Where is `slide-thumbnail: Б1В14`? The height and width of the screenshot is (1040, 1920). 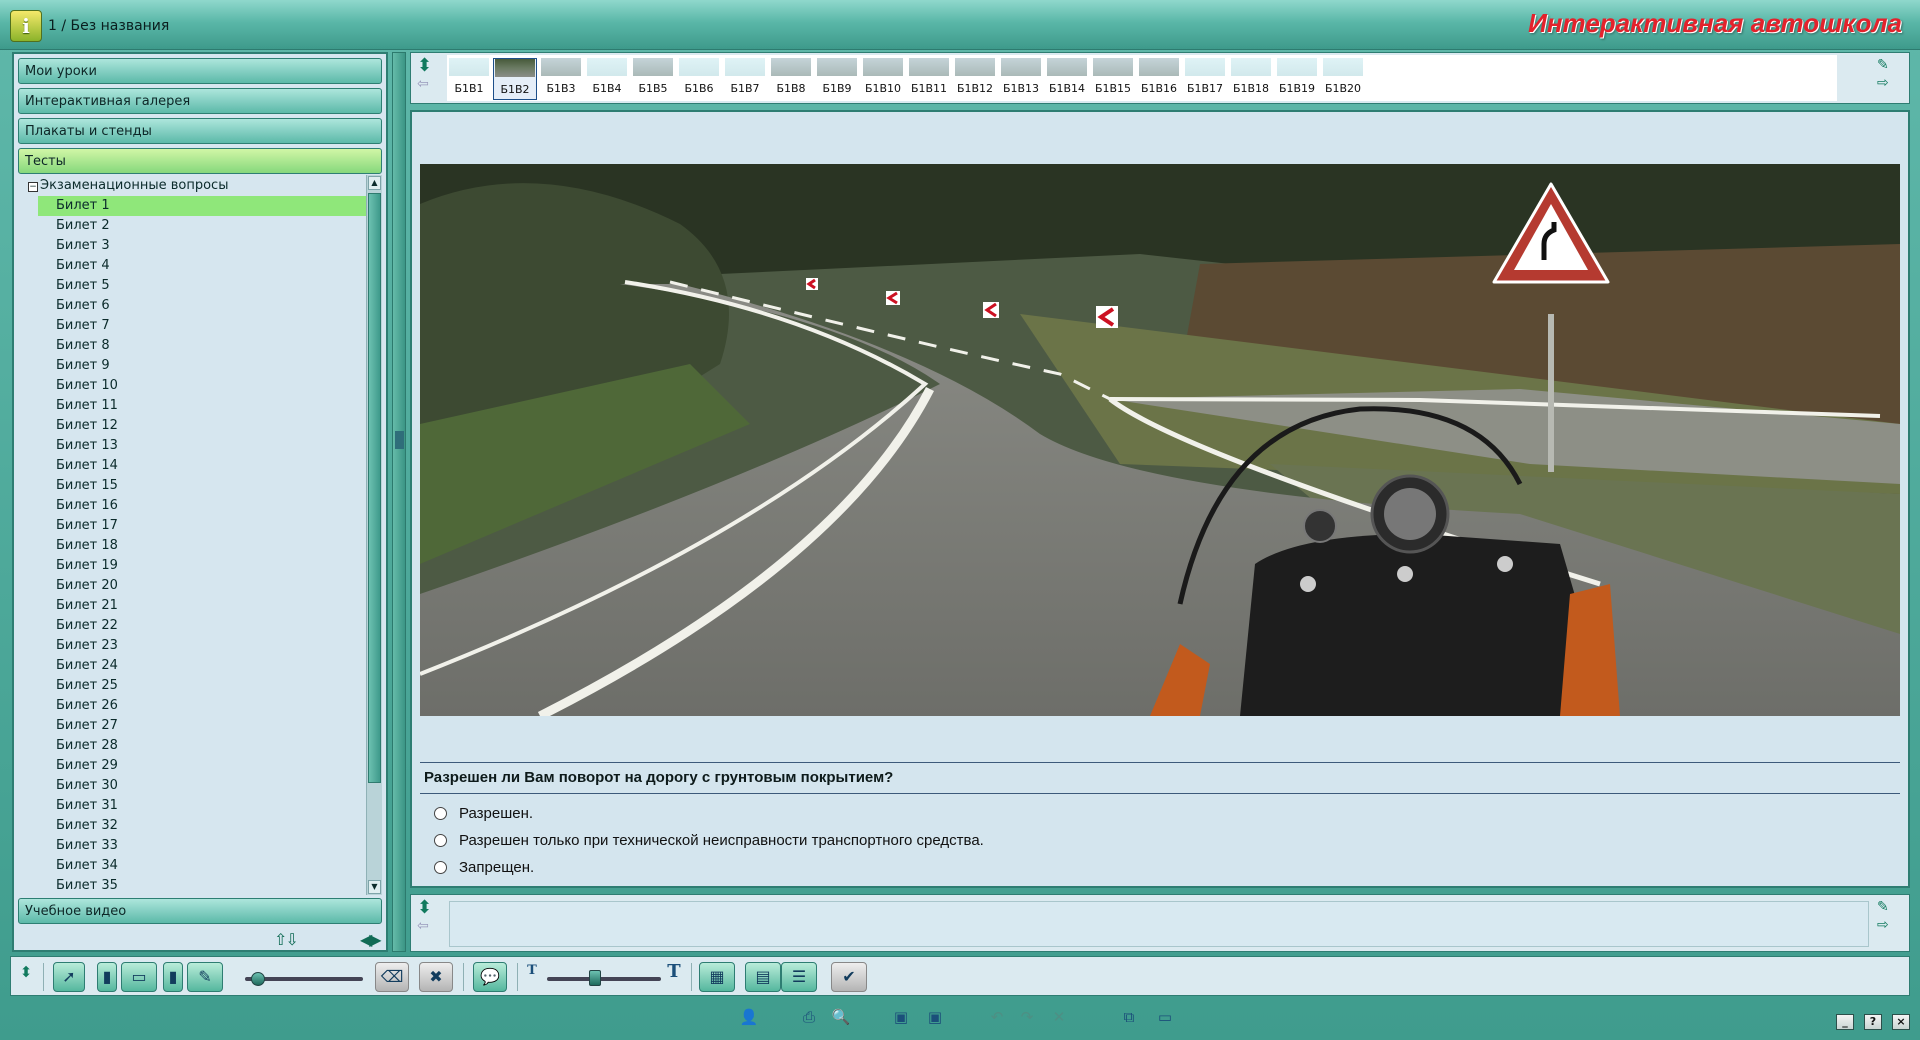
slide-thumbnail: Б1В14 is located at coordinates (1067, 79).